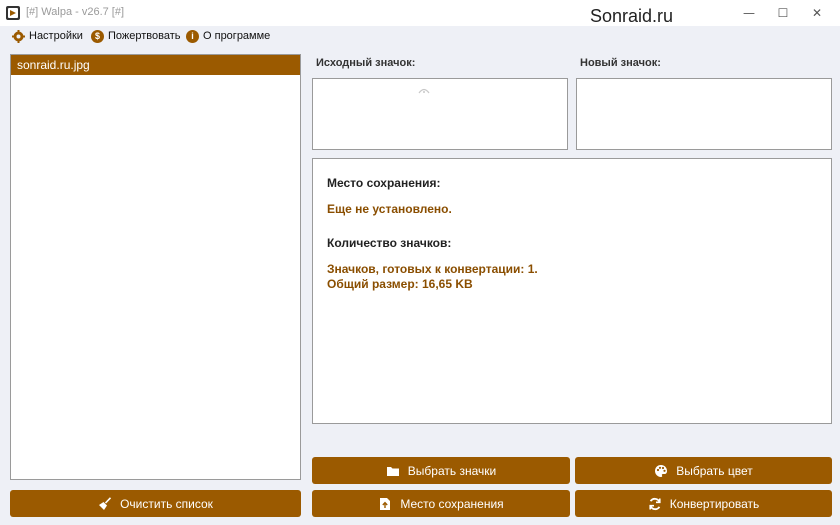  I want to click on clear-list-button: Очистить список, so click(155, 503).